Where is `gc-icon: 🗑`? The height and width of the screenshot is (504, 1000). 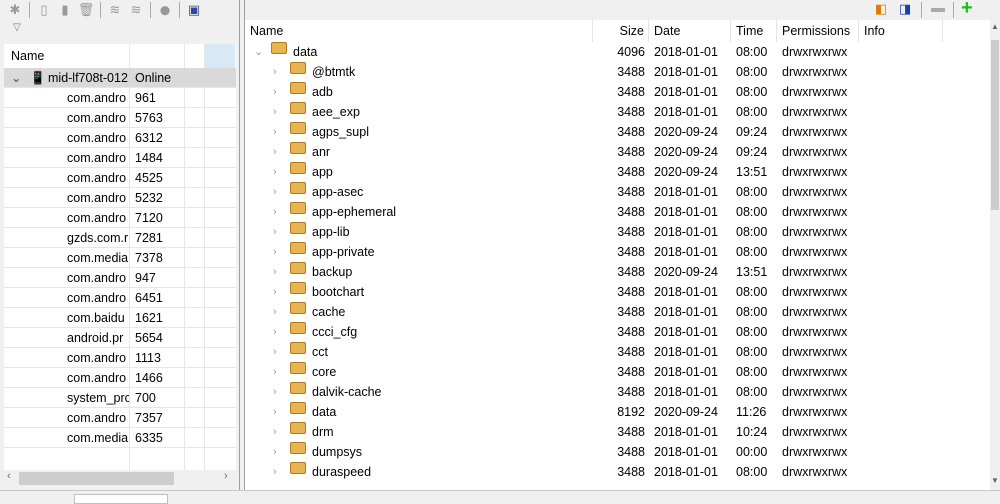 gc-icon: 🗑 is located at coordinates (86, 10).